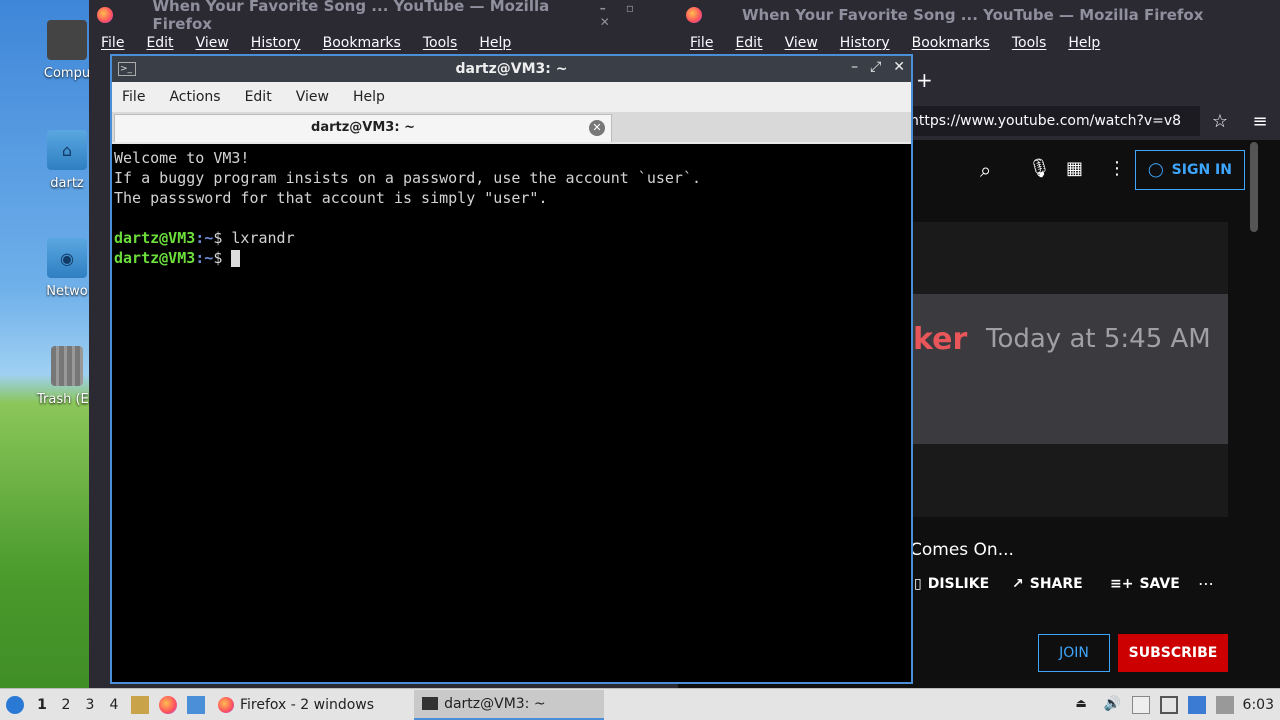  What do you see at coordinates (1224, 704) in the screenshot?
I see `notifications-icon` at bounding box center [1224, 704].